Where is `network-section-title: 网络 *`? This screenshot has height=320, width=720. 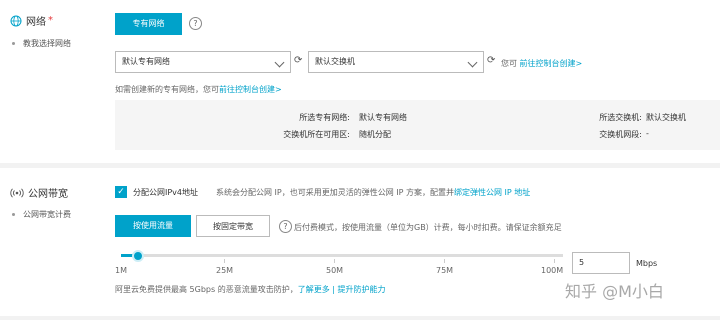 network-section-title: 网络 * is located at coordinates (31, 20).